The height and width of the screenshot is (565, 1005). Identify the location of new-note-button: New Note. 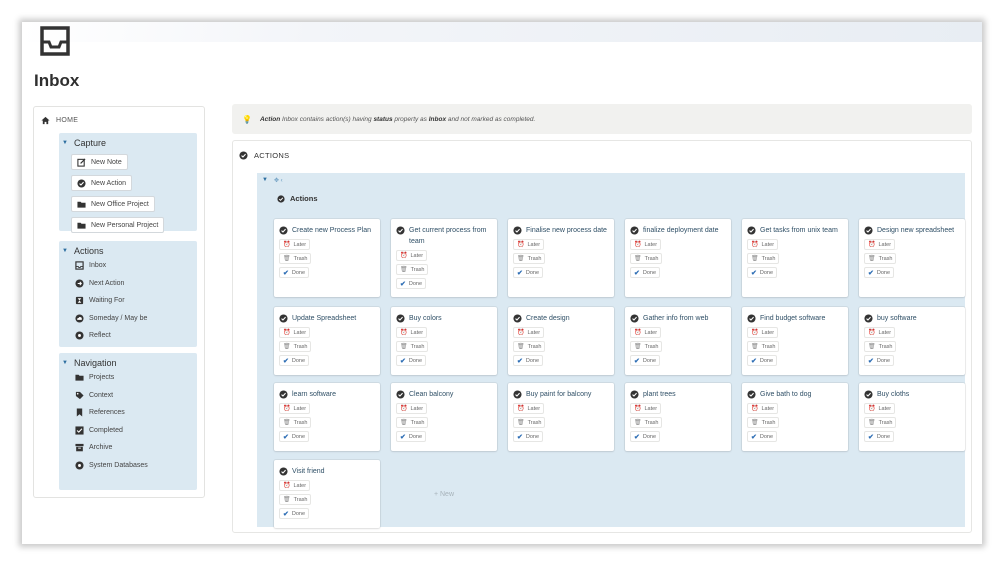
(99, 162).